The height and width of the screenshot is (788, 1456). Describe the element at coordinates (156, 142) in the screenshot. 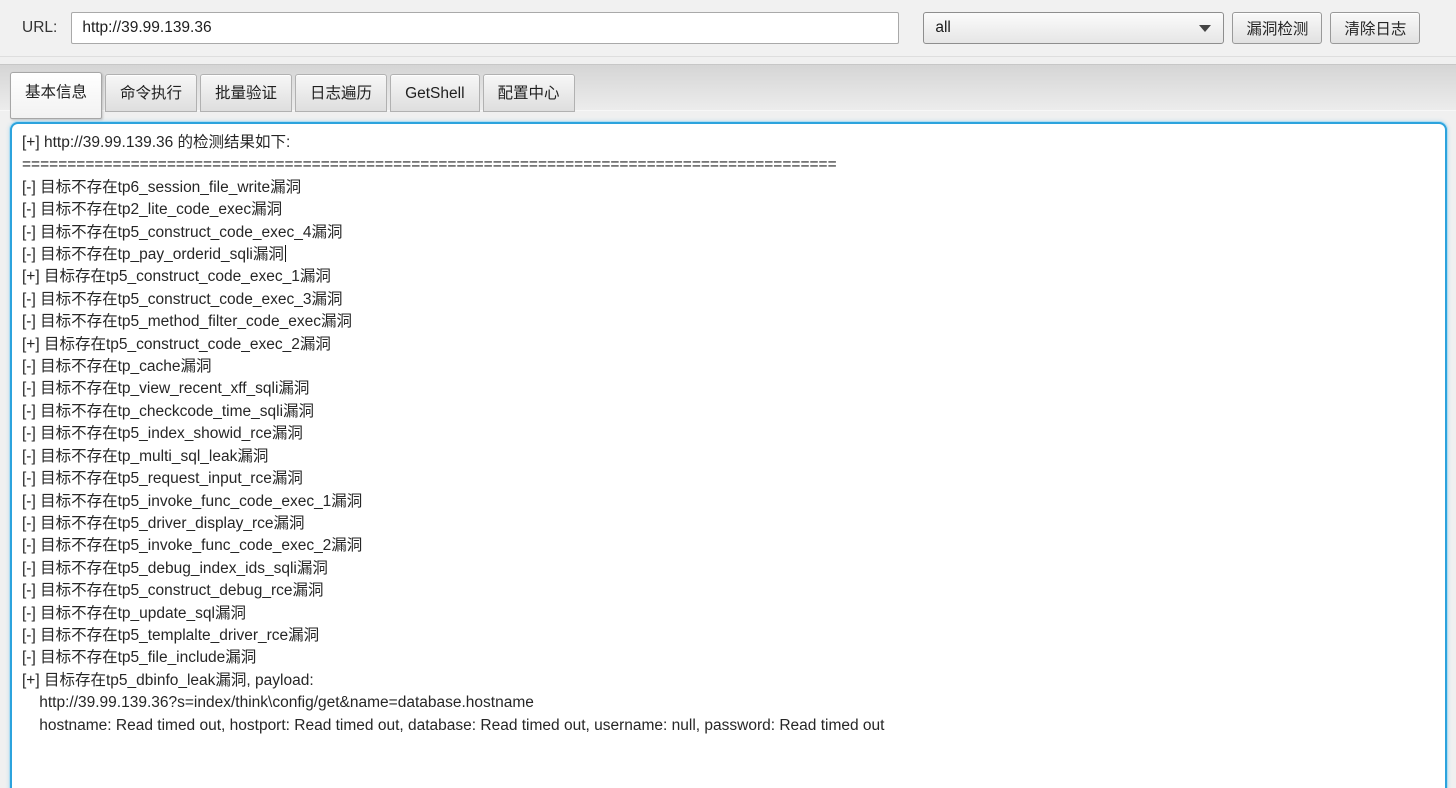

I see `output-line: [+] http://39.99.139.36 的检测结果如下:` at that location.